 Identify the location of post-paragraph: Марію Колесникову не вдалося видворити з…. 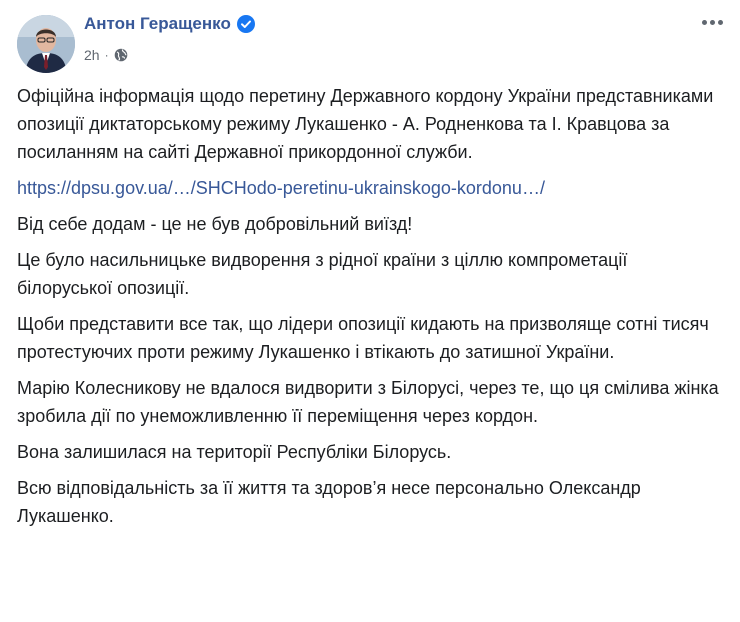
(368, 402).